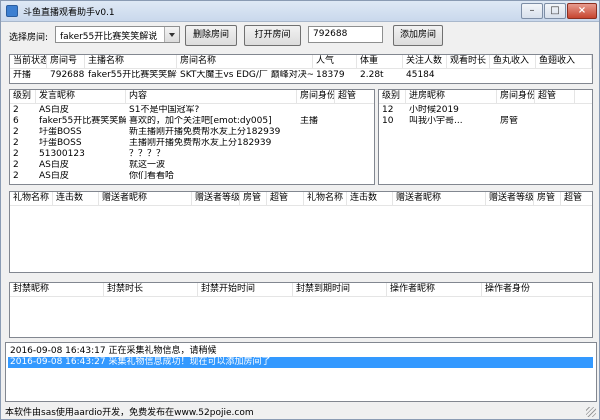 The width and height of the screenshot is (600, 420). I want to click on enter-column-header: 级别, so click(392, 97).